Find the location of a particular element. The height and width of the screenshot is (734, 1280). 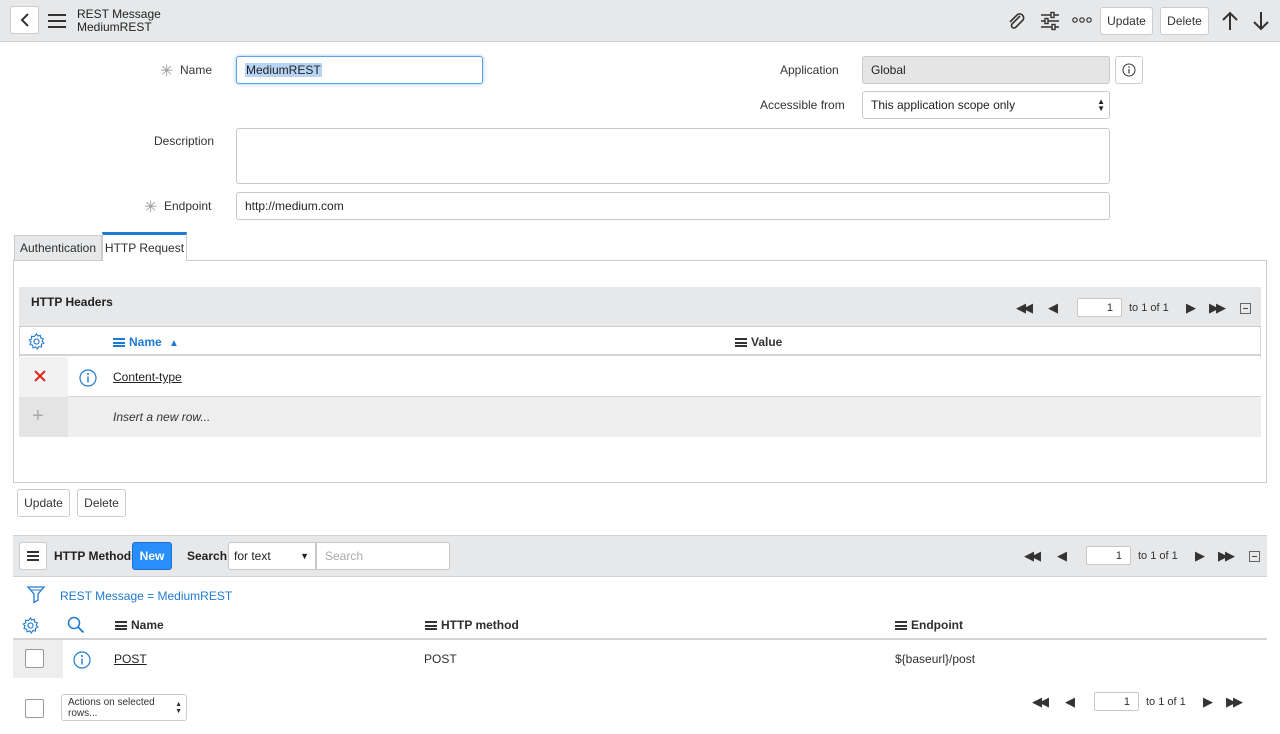

methods-col-endpoint-label: Endpoint is located at coordinates (937, 625).